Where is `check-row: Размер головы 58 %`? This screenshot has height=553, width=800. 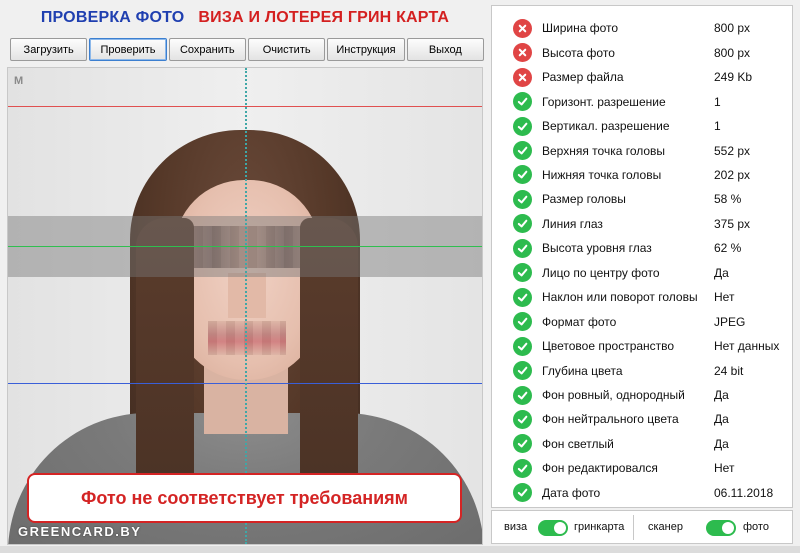 check-row: Размер головы 58 % is located at coordinates (642, 199).